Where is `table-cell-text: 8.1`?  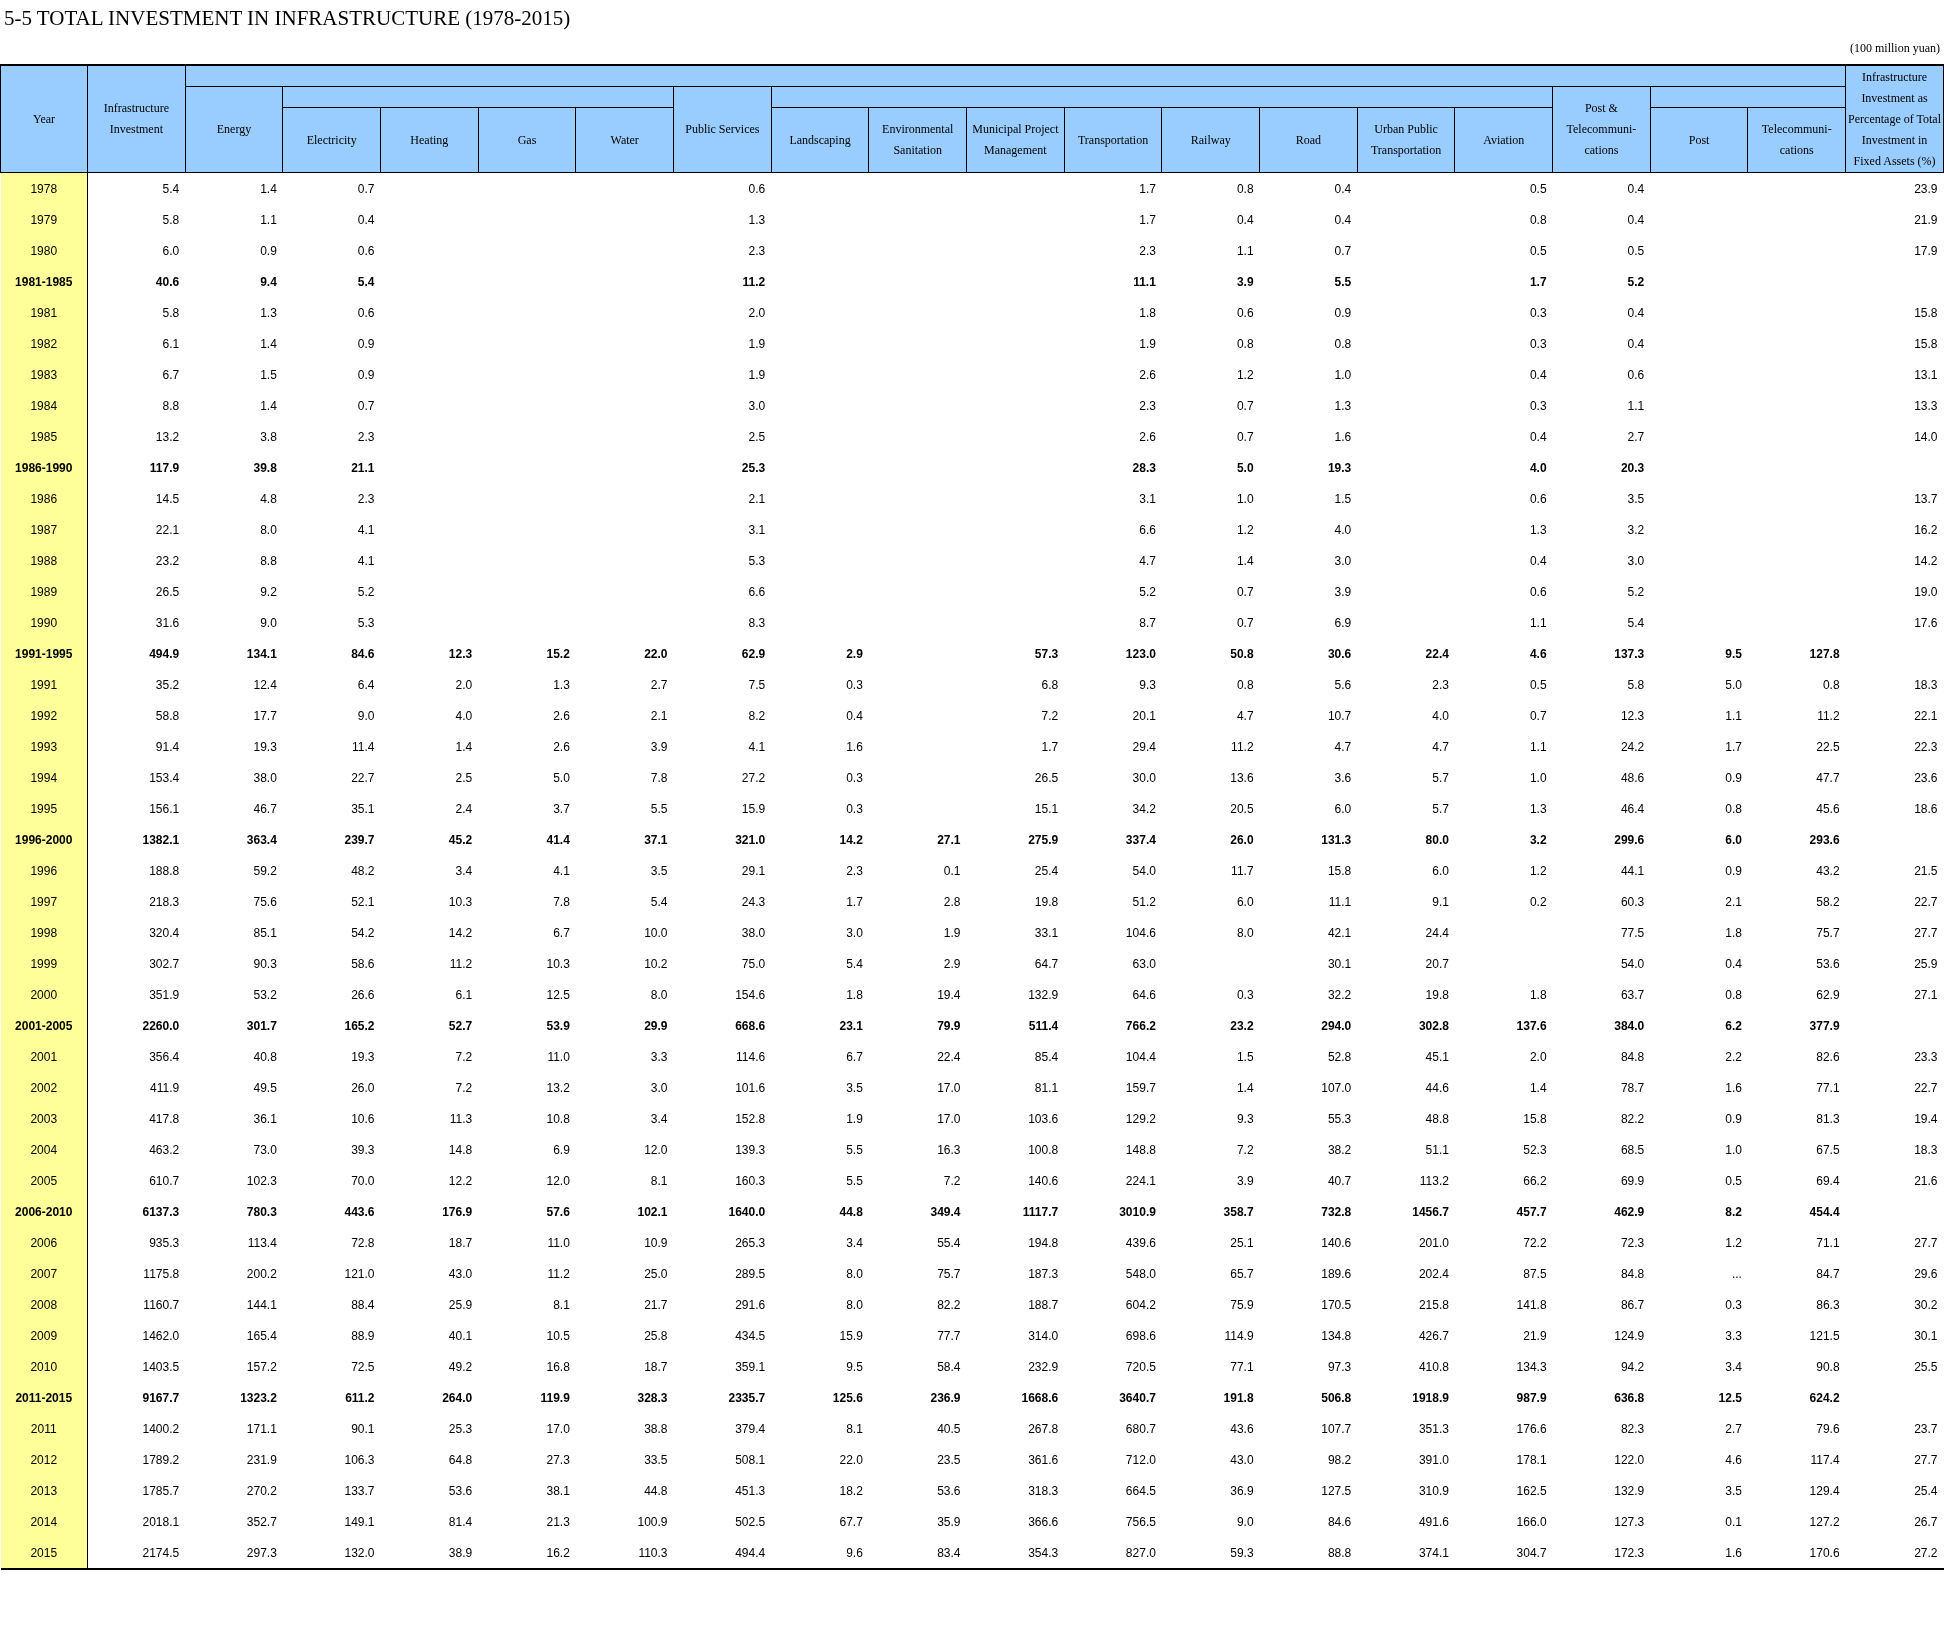
table-cell-text: 8.1 is located at coordinates (854, 1429).